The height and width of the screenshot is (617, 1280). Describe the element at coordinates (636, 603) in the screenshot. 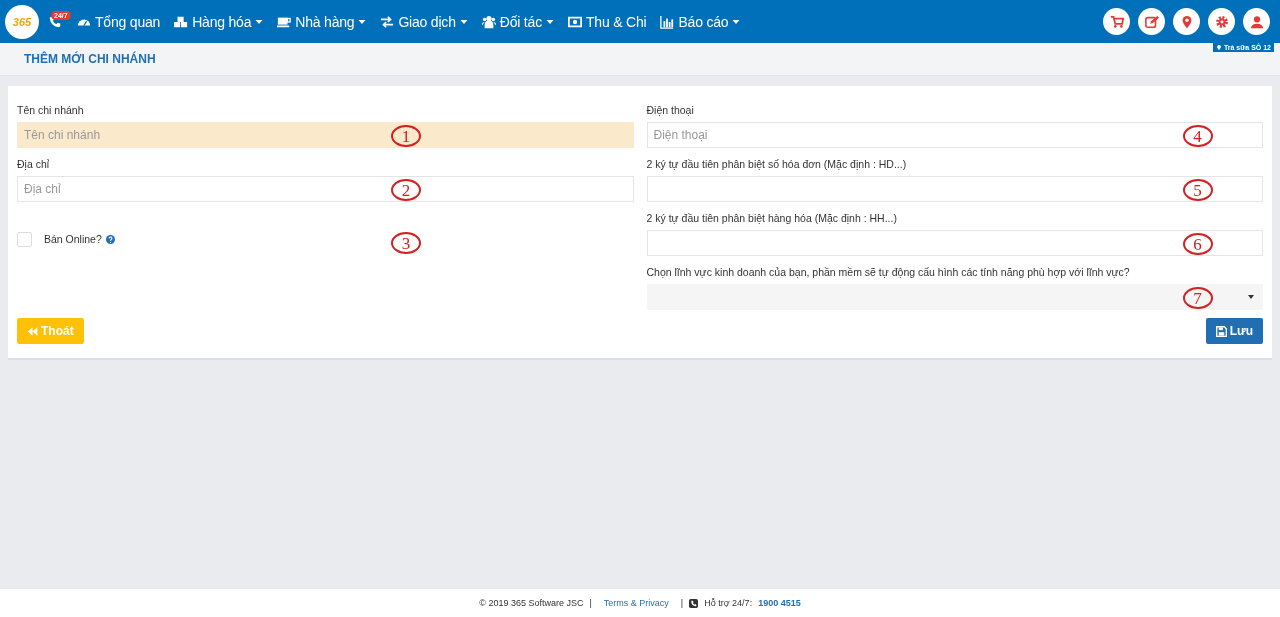

I see `terms-link: Terms & Privacy` at that location.